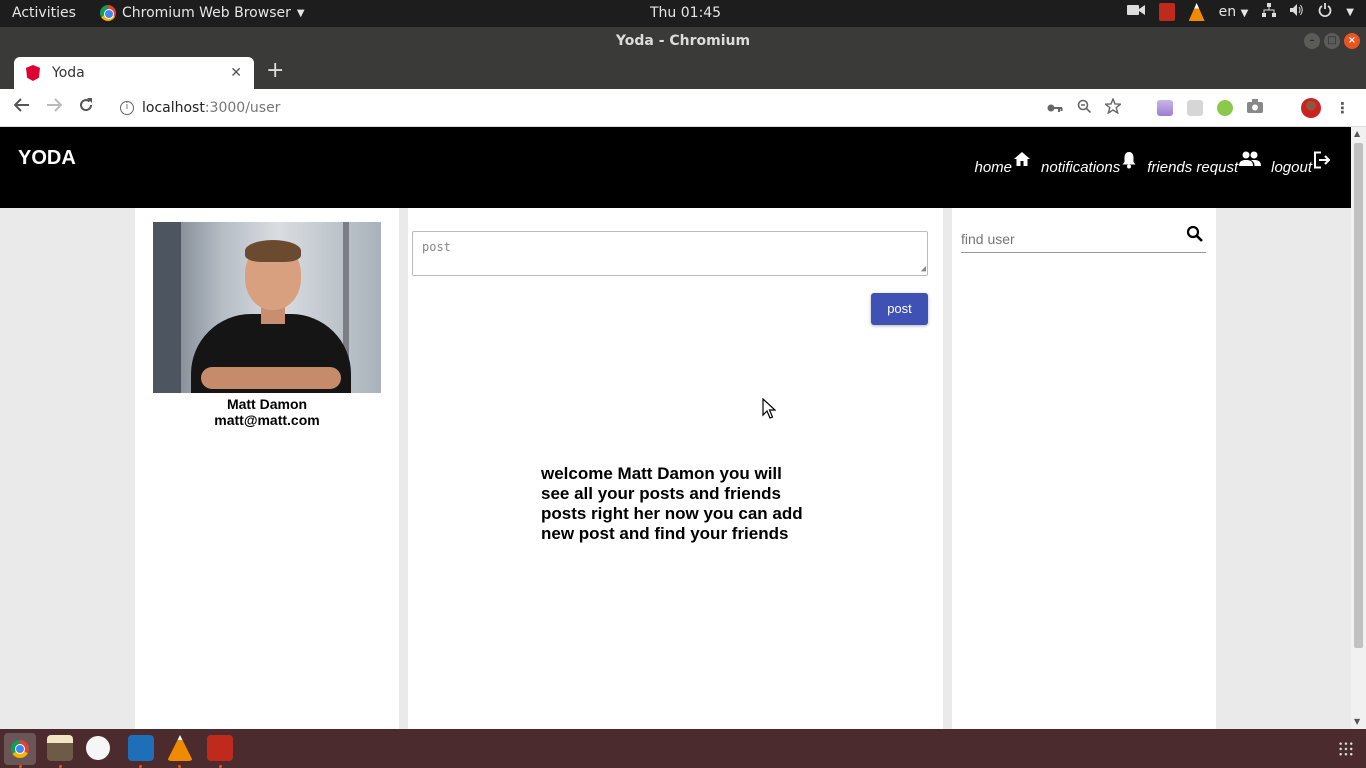 Image resolution: width=1366 pixels, height=768 pixels. What do you see at coordinates (134, 73) in the screenshot?
I see `tab-yoda: Yoda ✕` at bounding box center [134, 73].